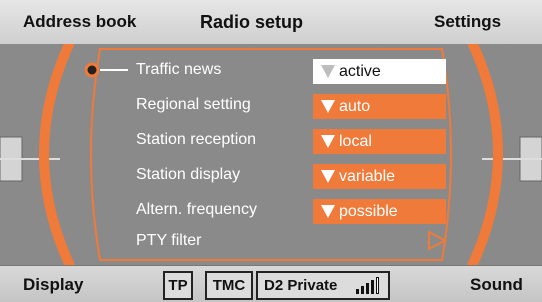  I want to click on top-bar: Address book Radio setup Settings, so click(271, 22).